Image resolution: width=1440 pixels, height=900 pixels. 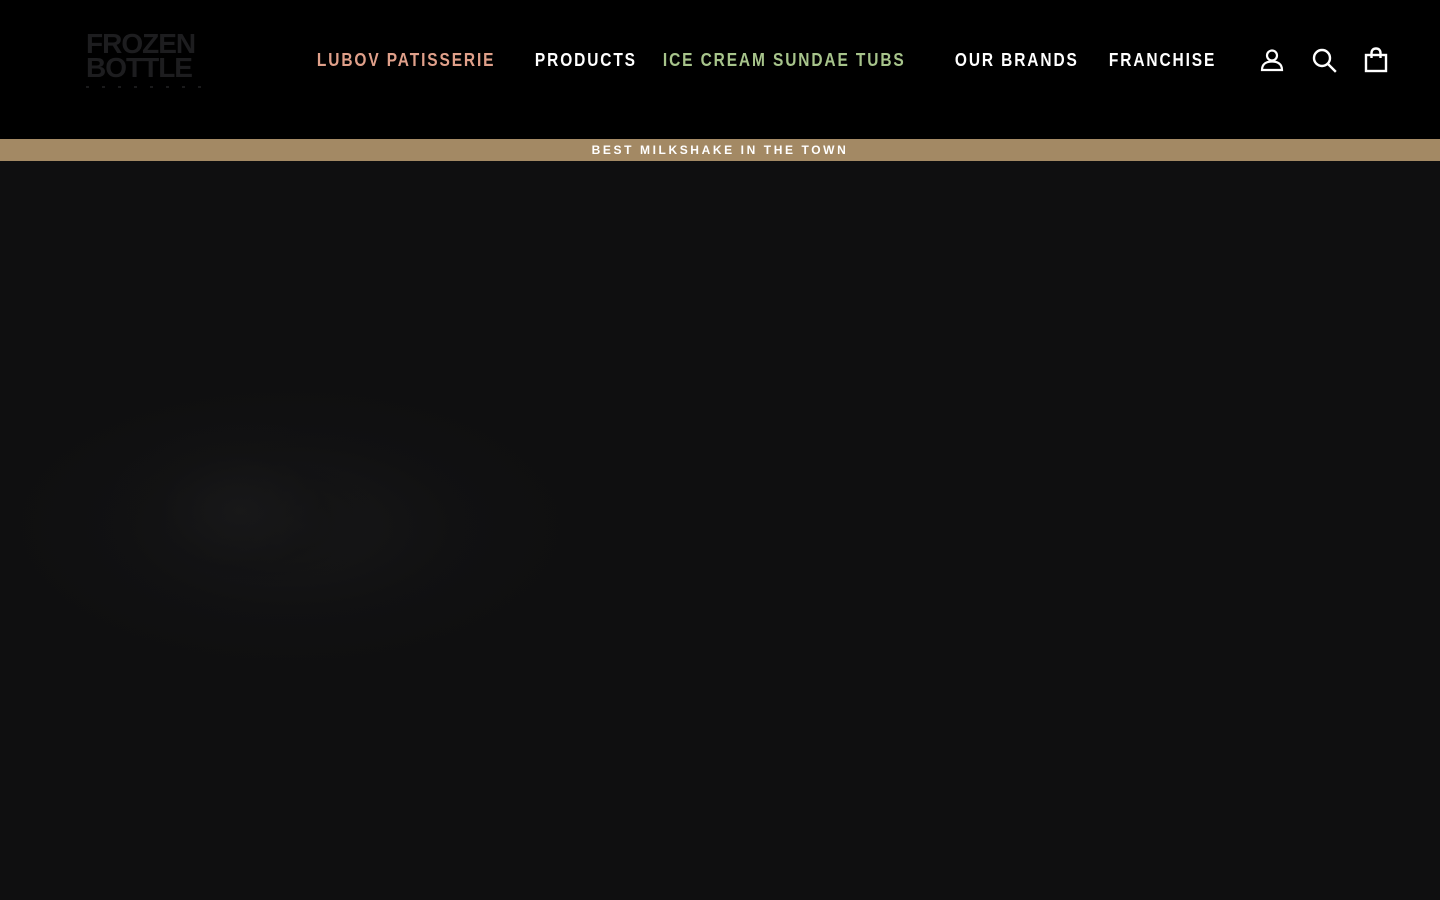 I want to click on logo-text-line-2: BOTTLE, so click(x=139, y=67).